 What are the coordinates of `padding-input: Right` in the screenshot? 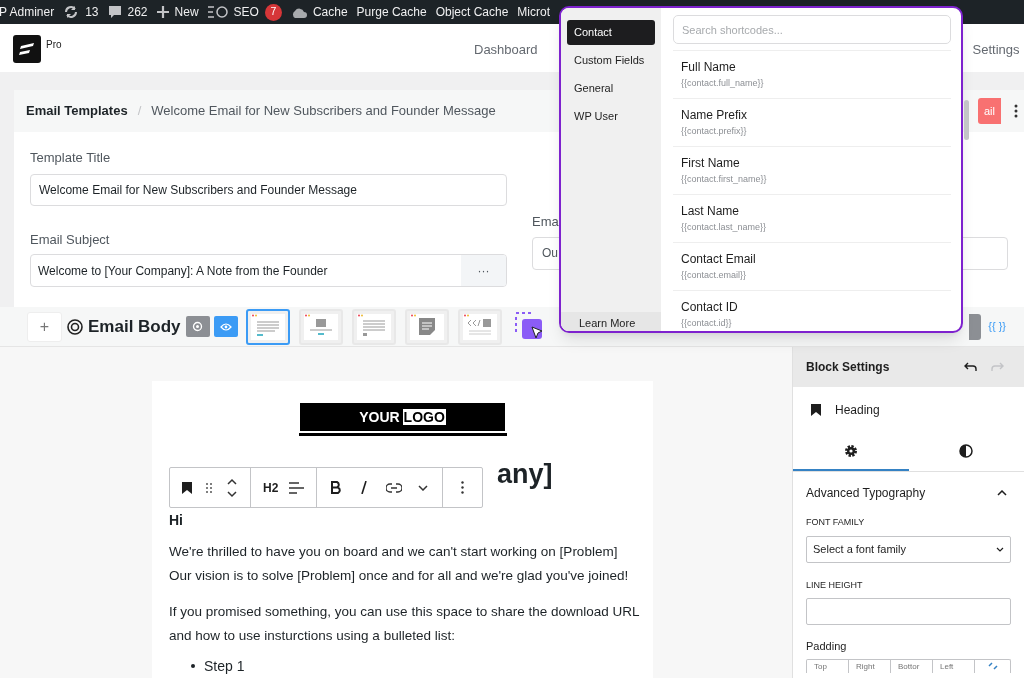 It's located at (870, 666).